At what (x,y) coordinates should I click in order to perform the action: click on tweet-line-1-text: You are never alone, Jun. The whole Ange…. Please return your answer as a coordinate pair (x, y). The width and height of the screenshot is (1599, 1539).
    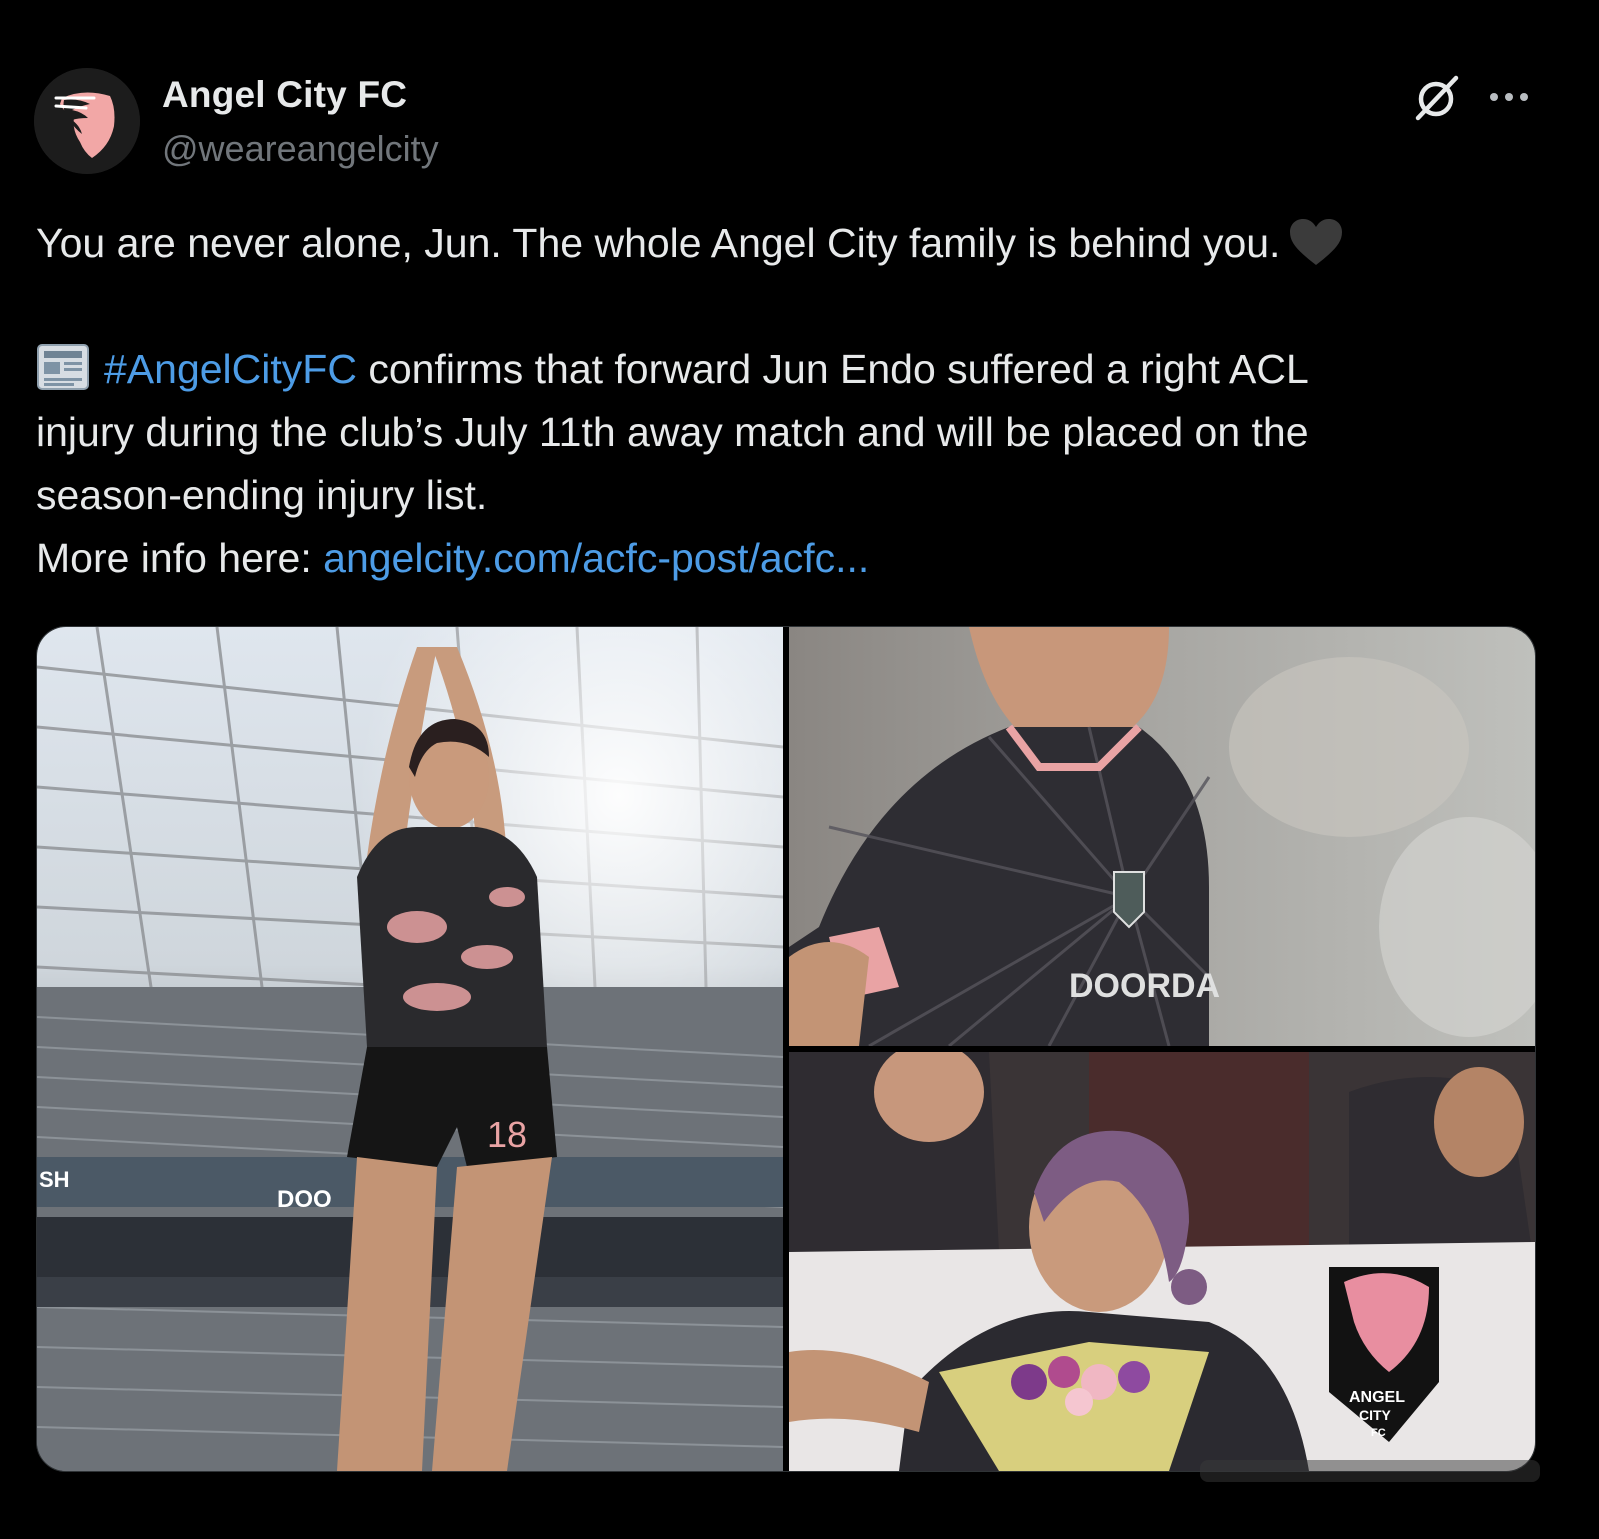
    Looking at the image, I should click on (658, 243).